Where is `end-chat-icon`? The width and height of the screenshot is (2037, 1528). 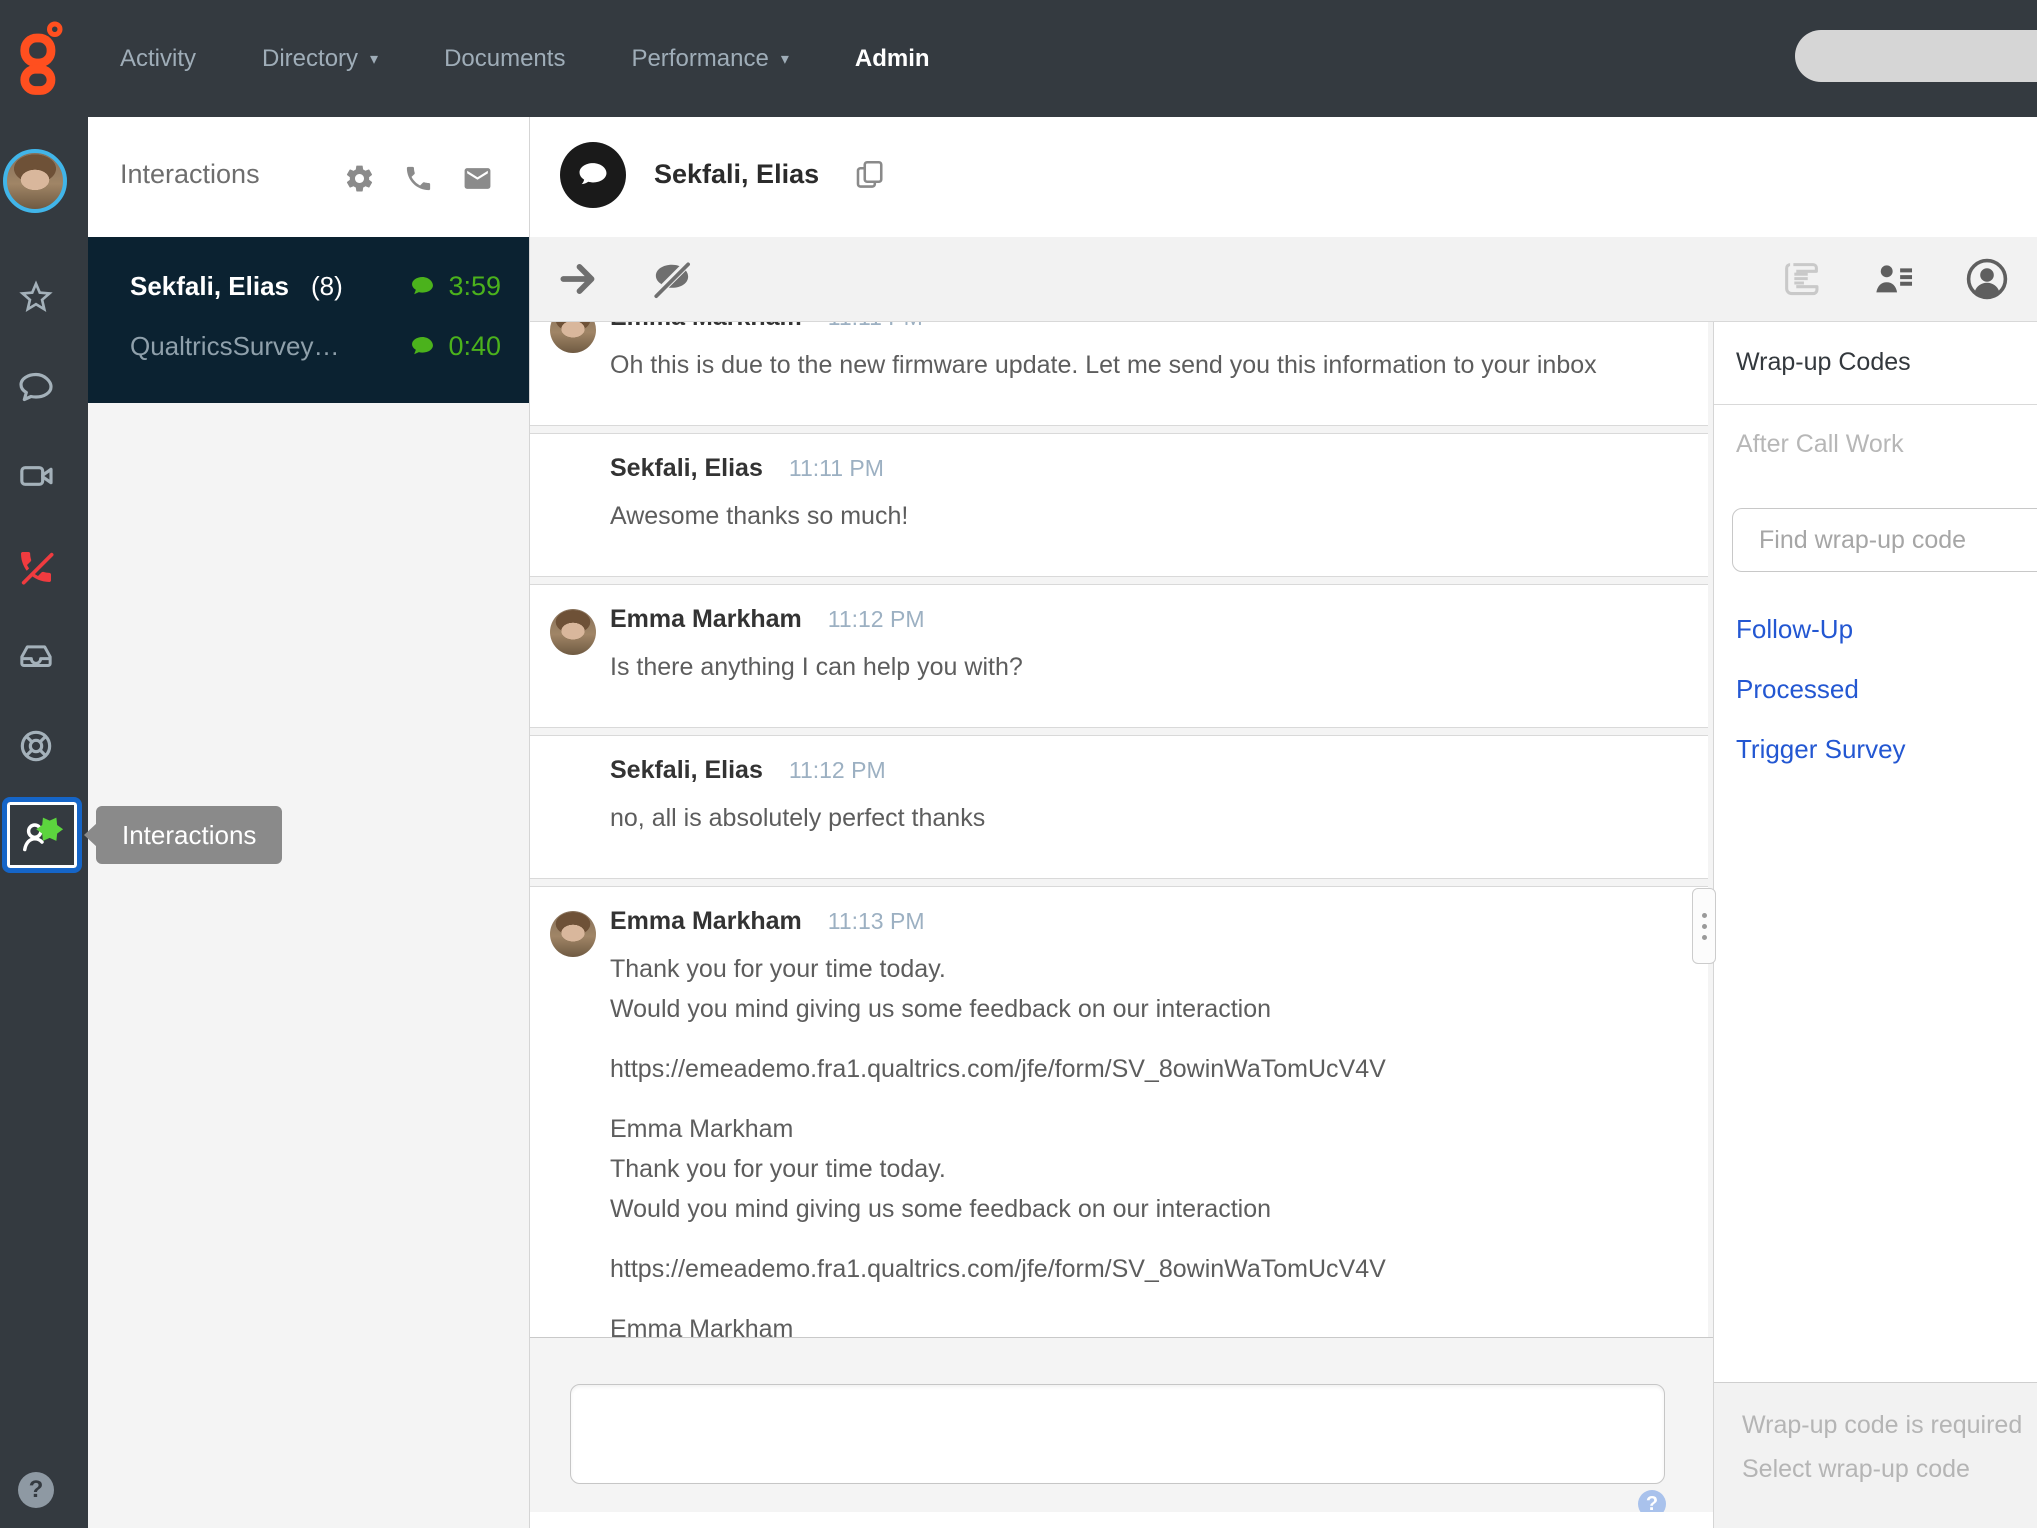
end-chat-icon is located at coordinates (672, 279).